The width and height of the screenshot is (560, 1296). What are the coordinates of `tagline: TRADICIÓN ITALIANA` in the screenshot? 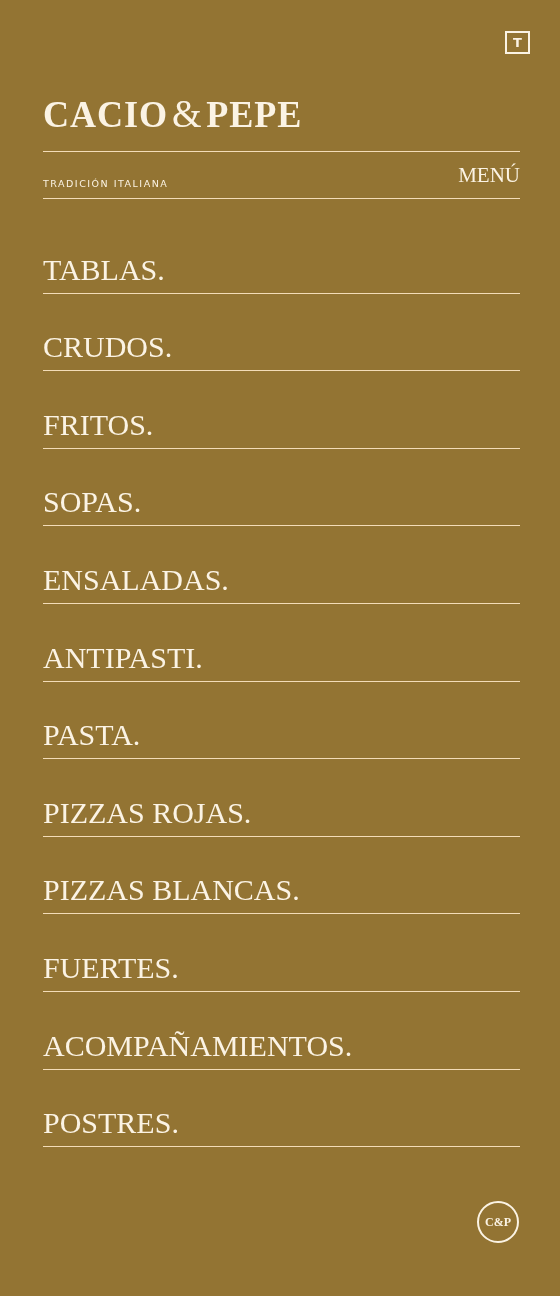 It's located at (106, 183).